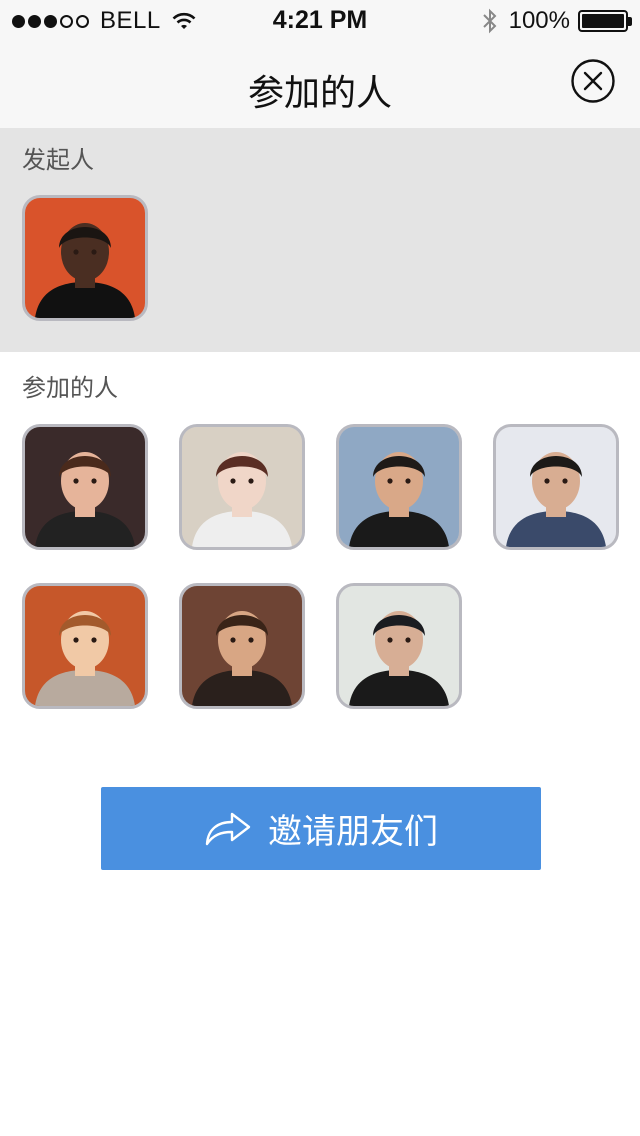 This screenshot has height=1136, width=640. What do you see at coordinates (489, 21) in the screenshot?
I see `bluetooth-icon` at bounding box center [489, 21].